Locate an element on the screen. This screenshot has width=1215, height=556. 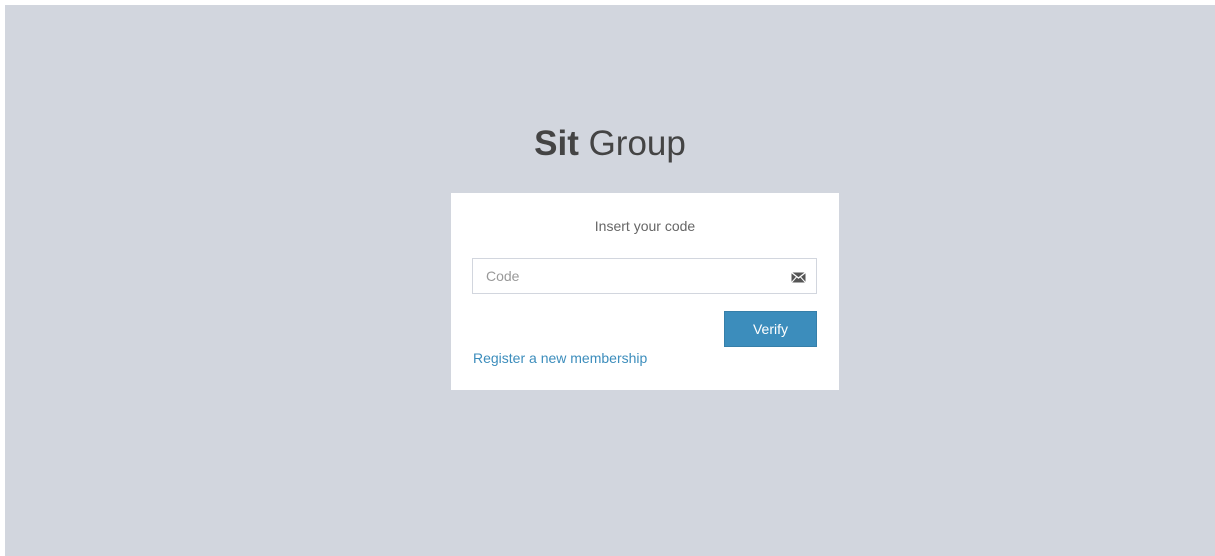
verify-button: Verify is located at coordinates (770, 329).